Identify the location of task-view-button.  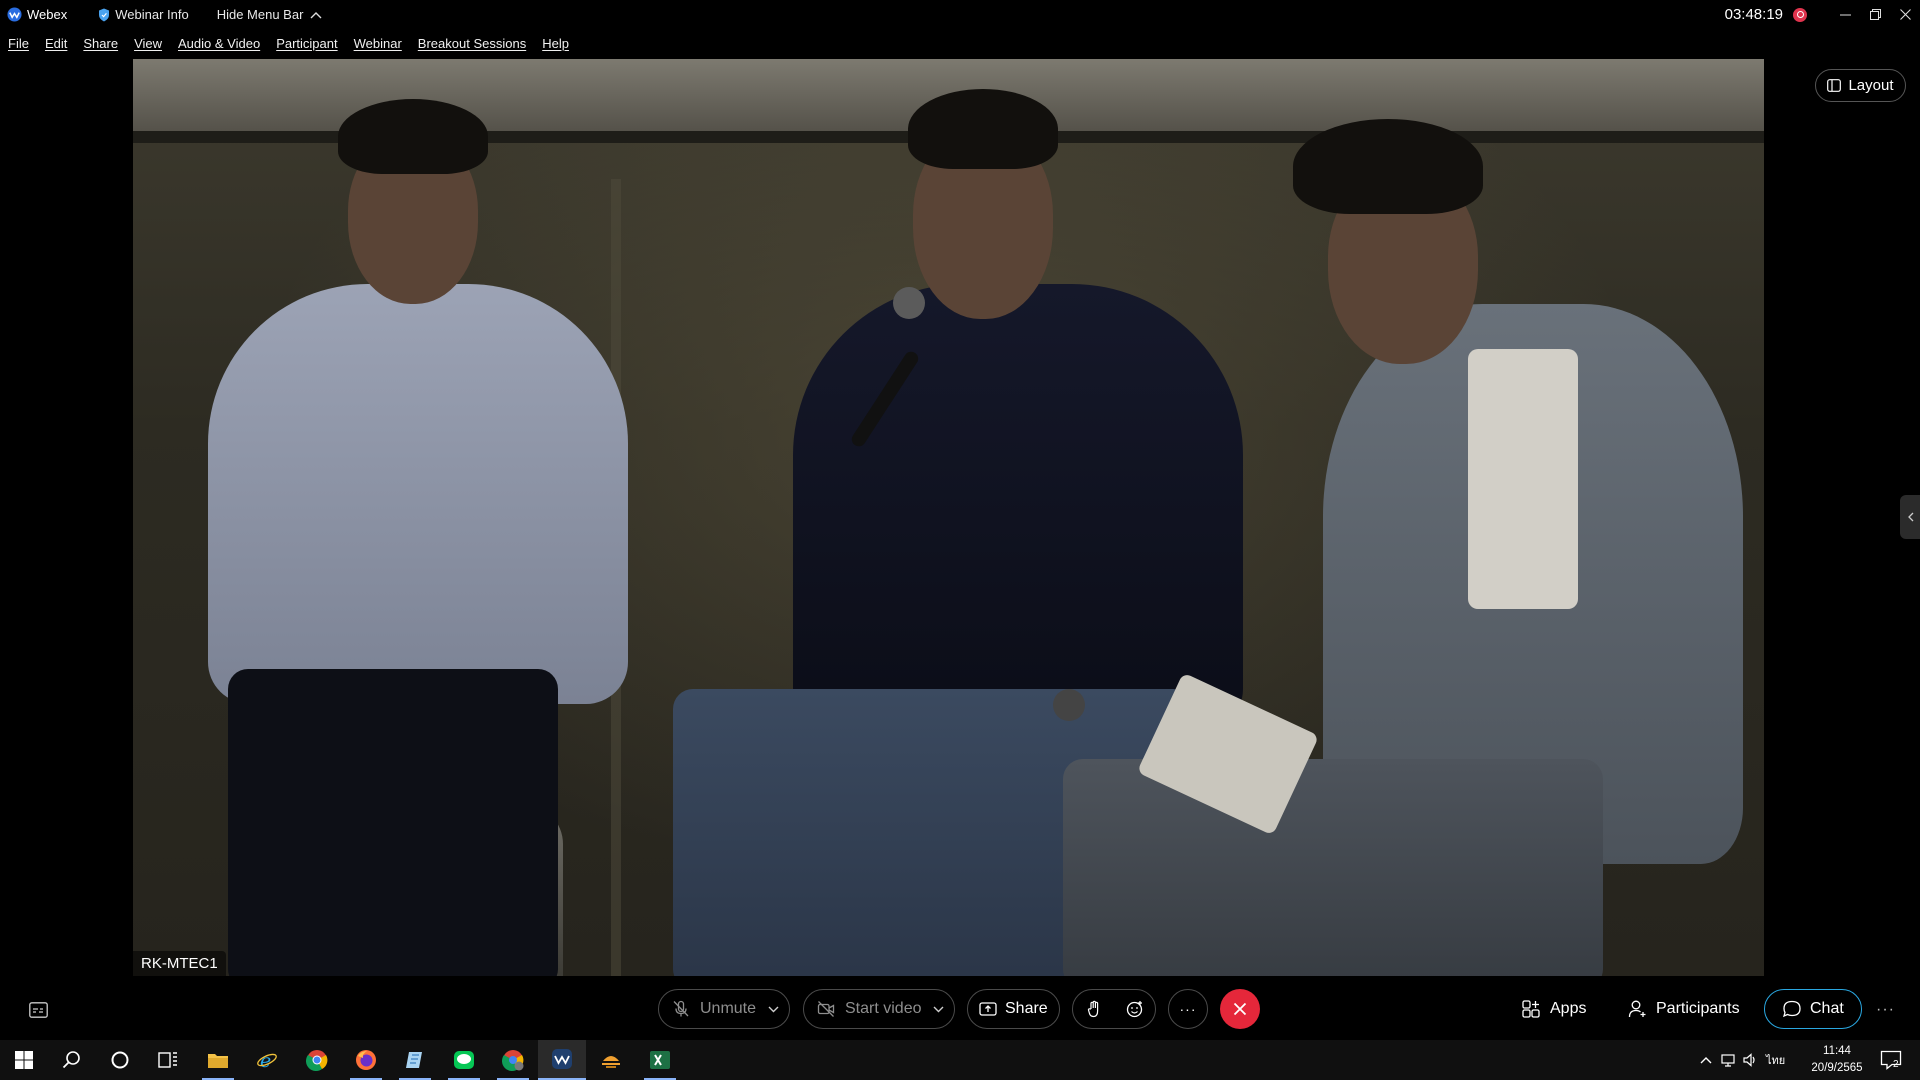
(168, 1060).